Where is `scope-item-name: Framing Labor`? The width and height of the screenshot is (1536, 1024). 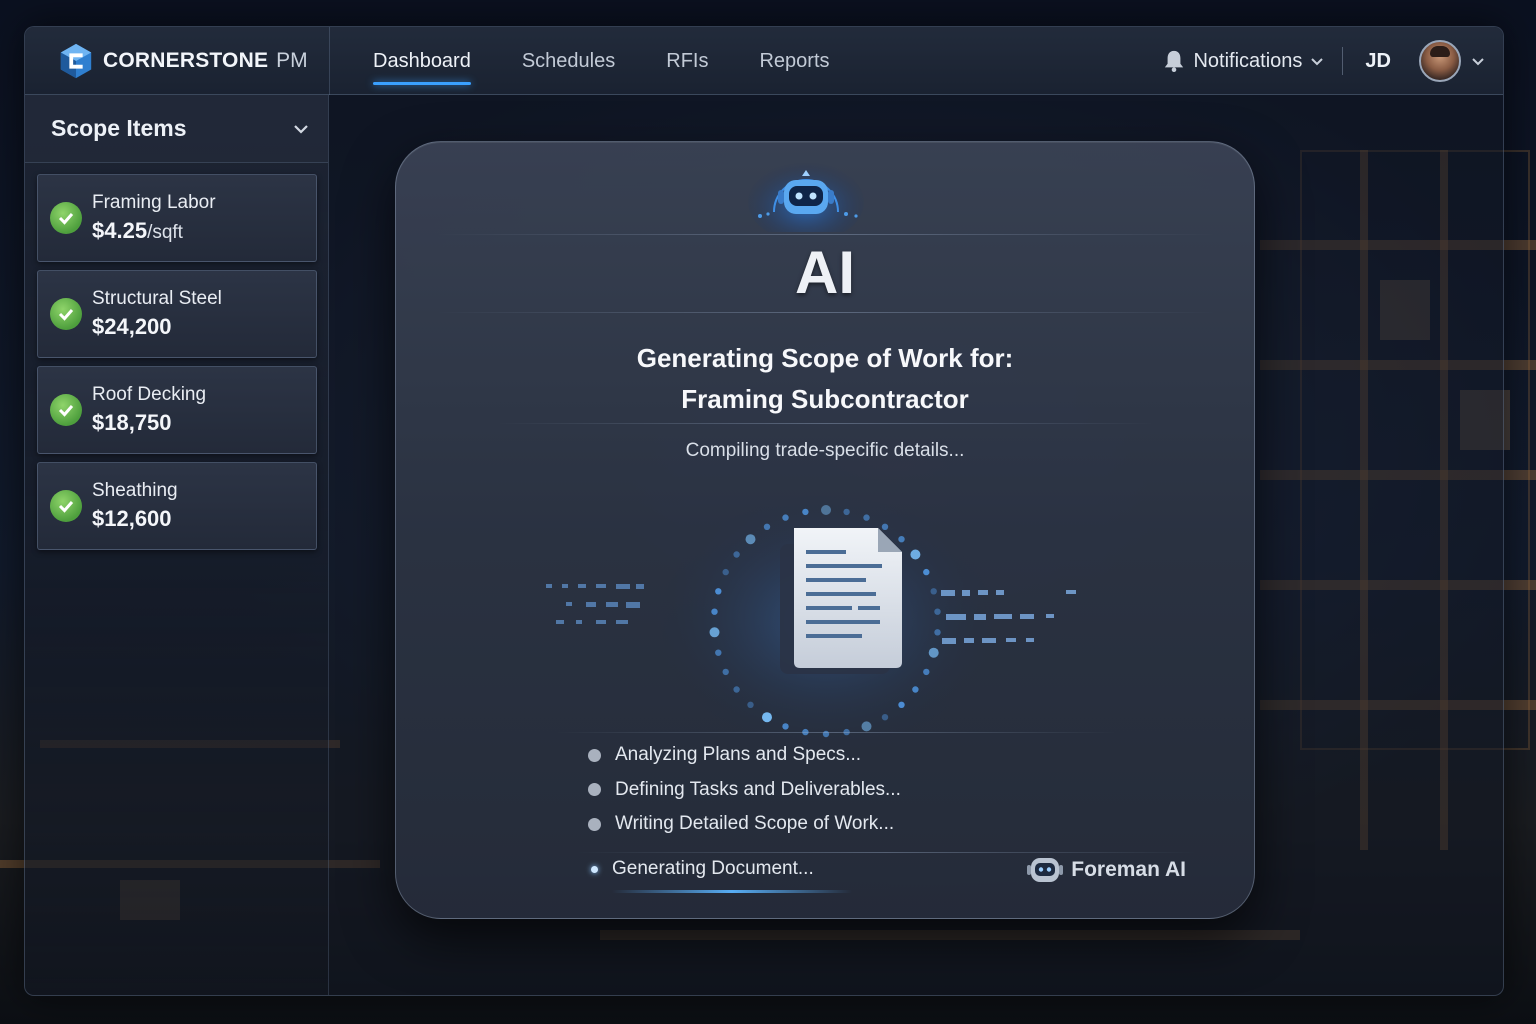 scope-item-name: Framing Labor is located at coordinates (154, 202).